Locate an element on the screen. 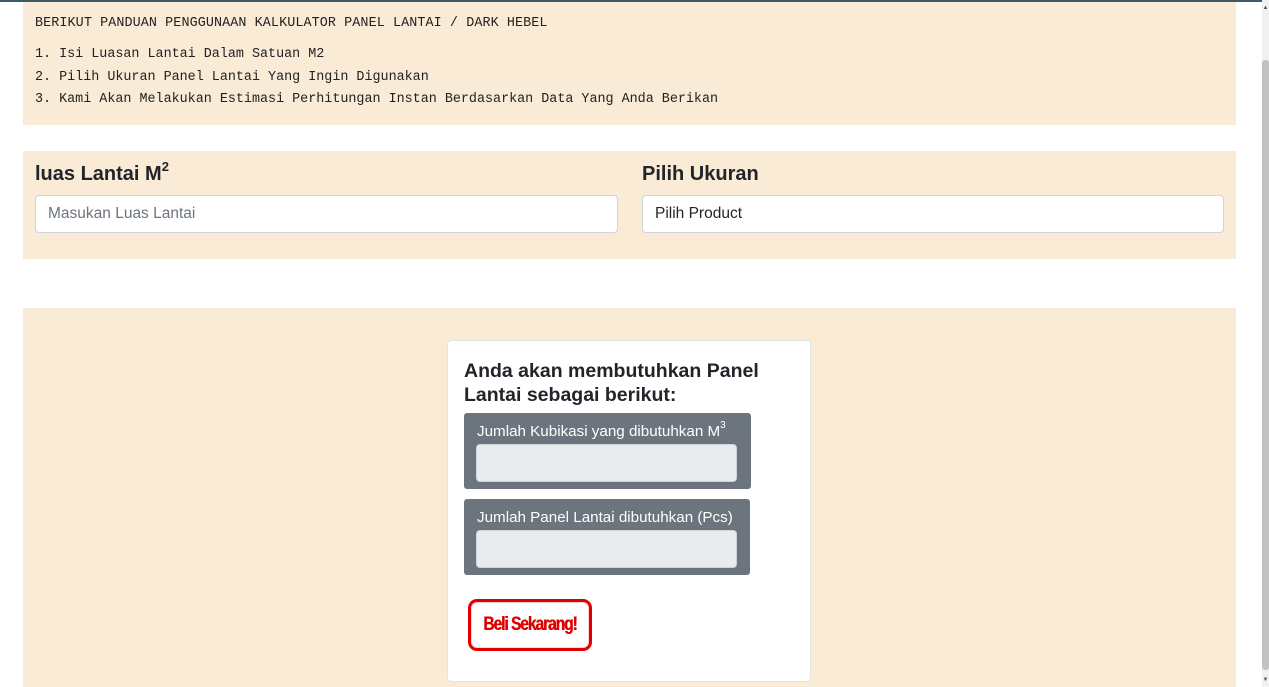 This screenshot has width=1269, height=687. scroll-up-arrow-icon: ▲ is located at coordinates (1265, 8).